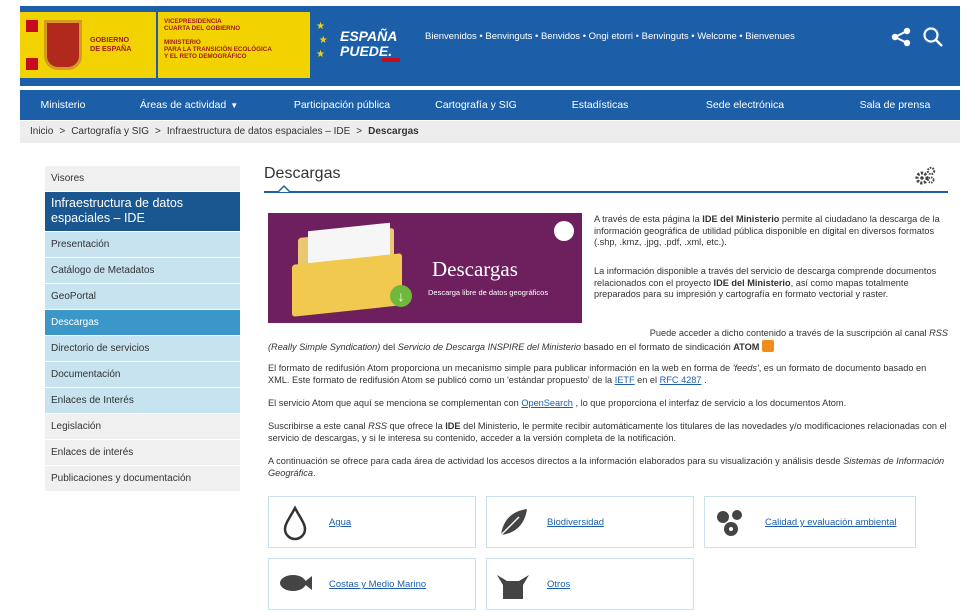 Image resolution: width=961 pixels, height=610 pixels. What do you see at coordinates (831, 522) in the screenshot?
I see `topic-label: Calidad y evaluación ambiental` at bounding box center [831, 522].